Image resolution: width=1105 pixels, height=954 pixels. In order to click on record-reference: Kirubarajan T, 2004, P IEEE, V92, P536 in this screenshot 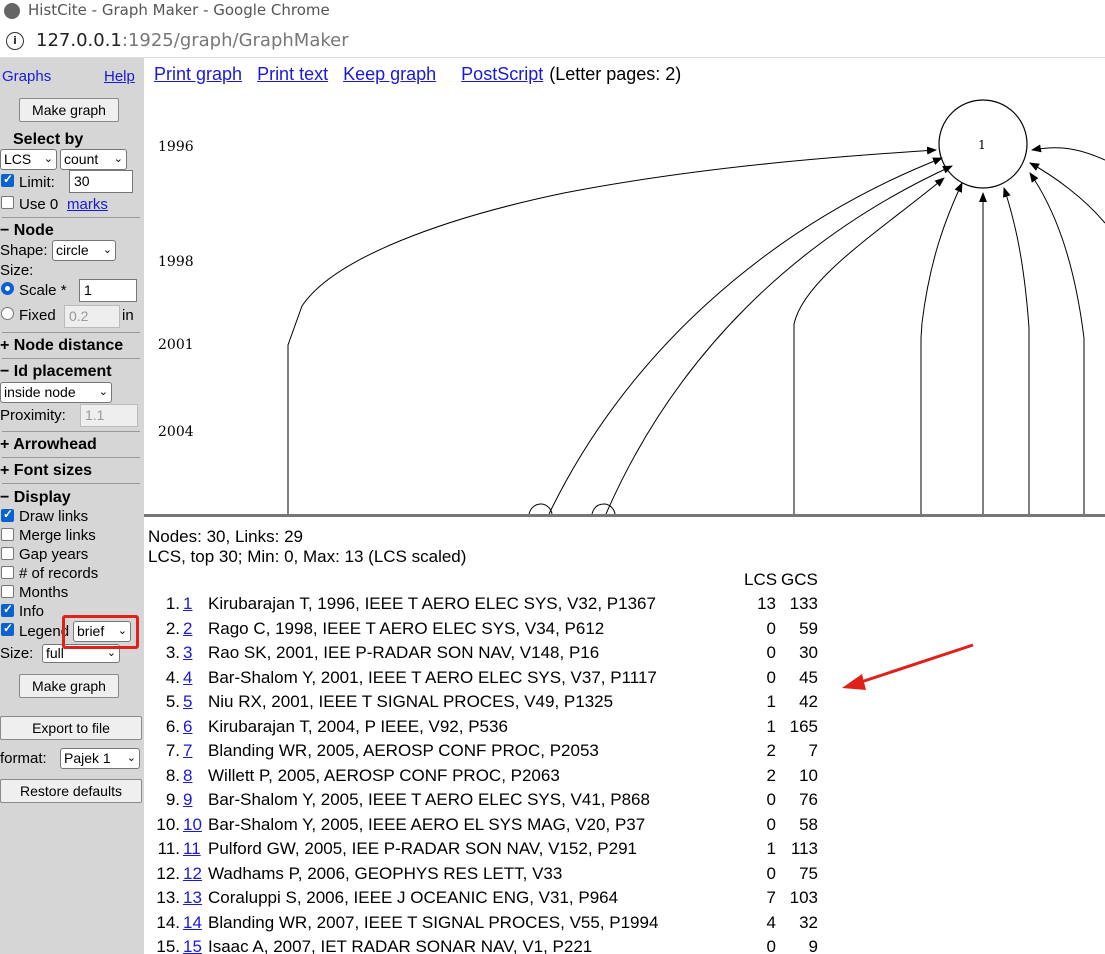, I will do `click(358, 726)`.